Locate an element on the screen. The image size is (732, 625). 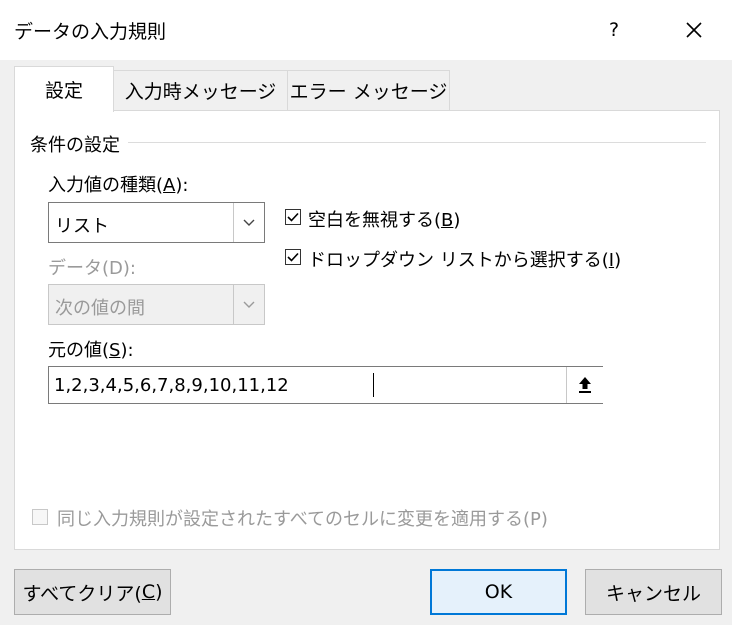
collapse-up-arrow-icon is located at coordinates (585, 385).